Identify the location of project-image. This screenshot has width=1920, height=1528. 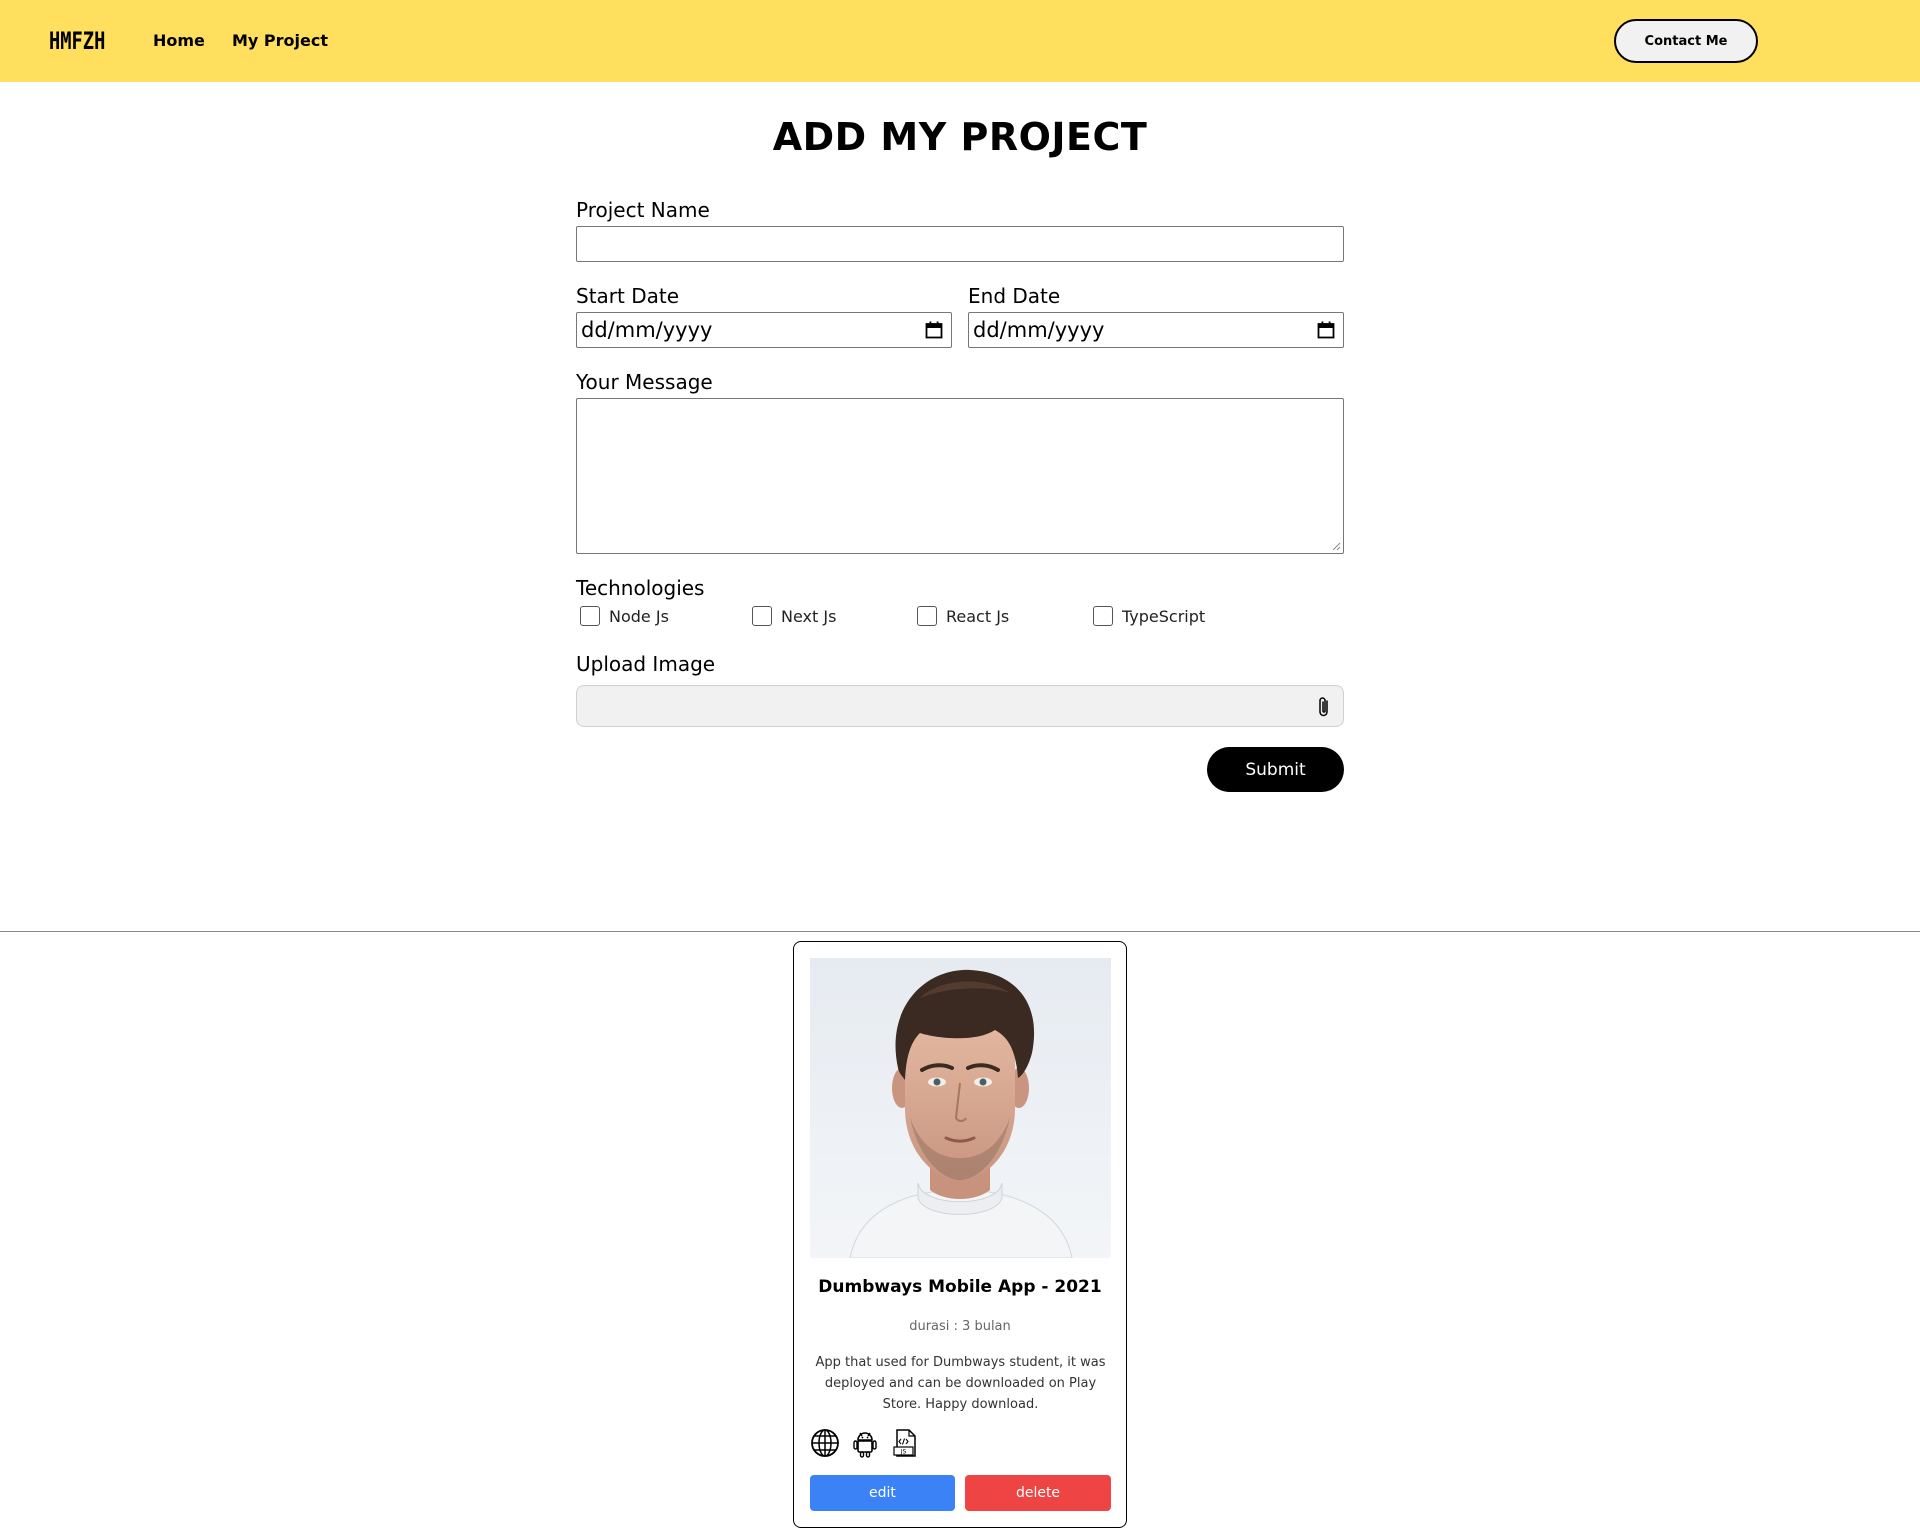
(960, 1108).